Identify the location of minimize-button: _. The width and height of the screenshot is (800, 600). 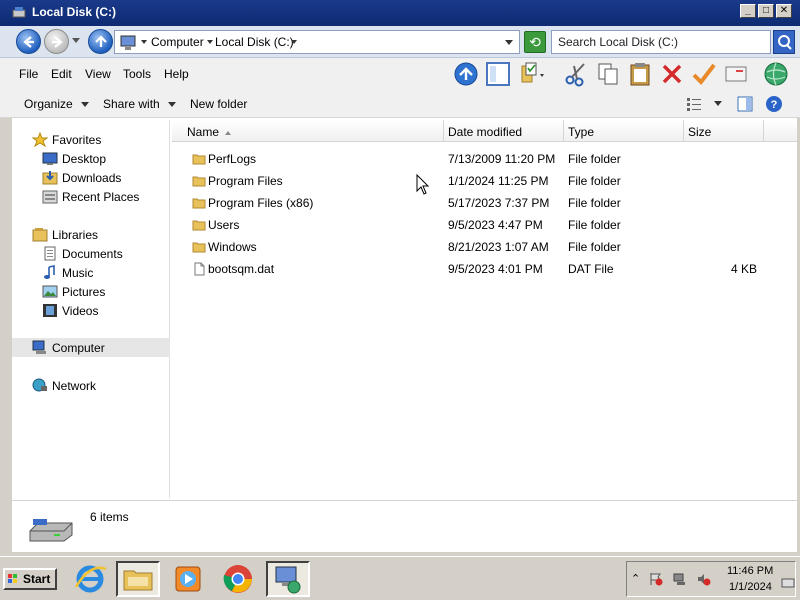
(748, 11).